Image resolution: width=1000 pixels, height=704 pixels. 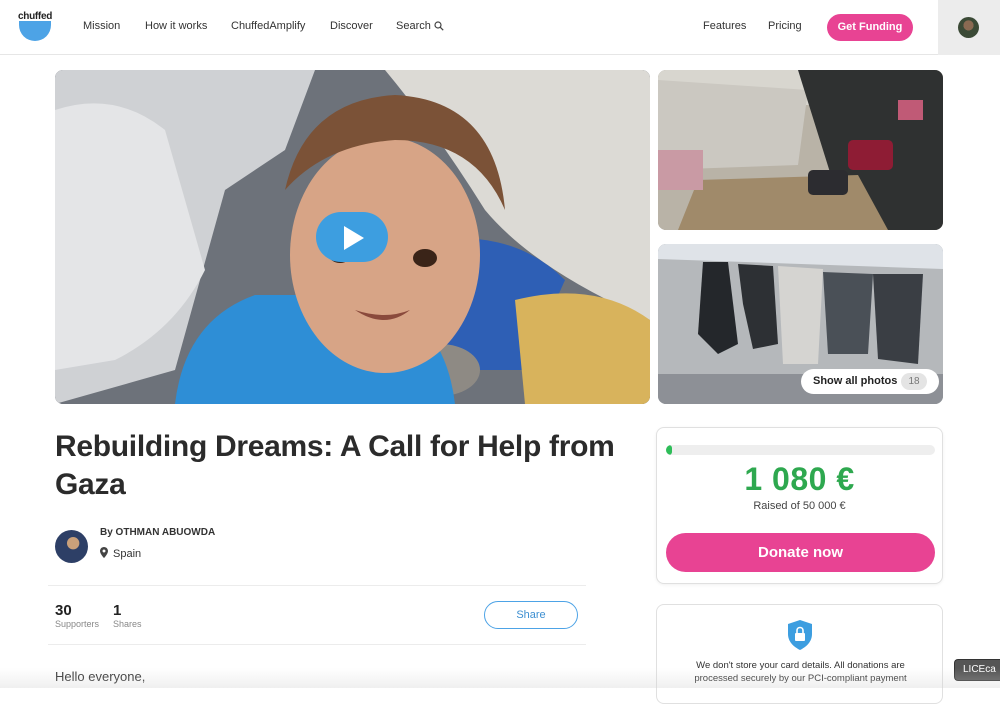 I want to click on chuffed-logo: chuffed, so click(x=35, y=27).